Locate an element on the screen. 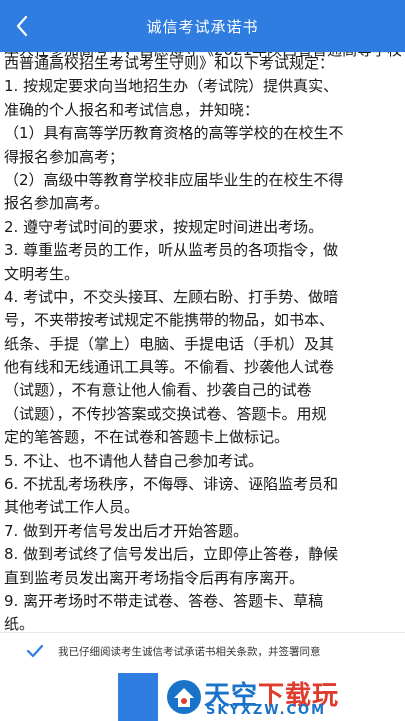 The width and height of the screenshot is (405, 721). pledge-line: （试题），不有意让他人偷看、抄袭自己的试卷 is located at coordinates (158, 390).